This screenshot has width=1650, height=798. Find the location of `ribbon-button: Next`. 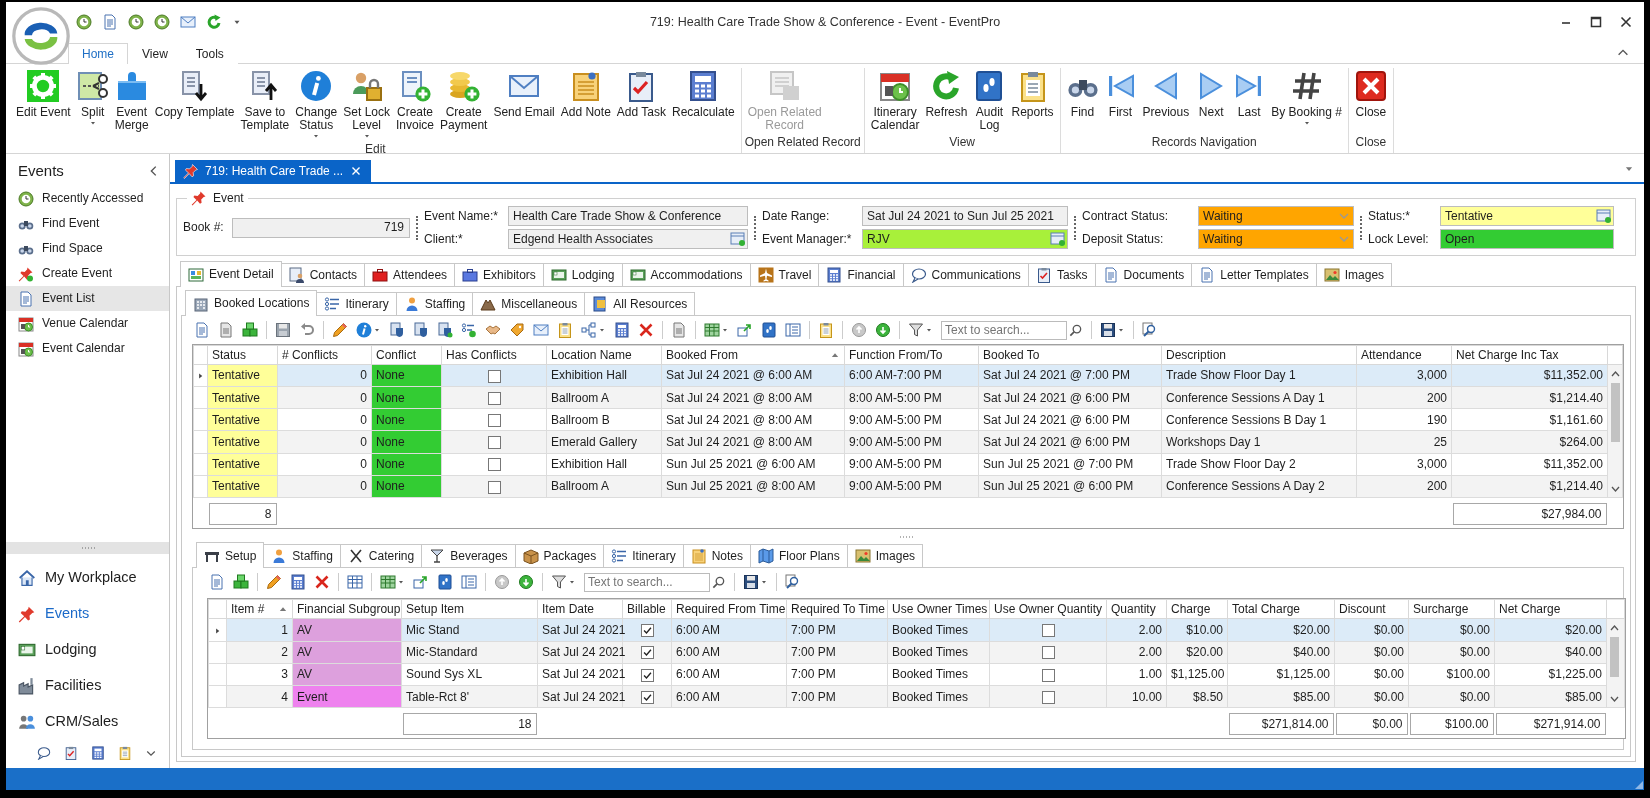

ribbon-button: Next is located at coordinates (1211, 101).